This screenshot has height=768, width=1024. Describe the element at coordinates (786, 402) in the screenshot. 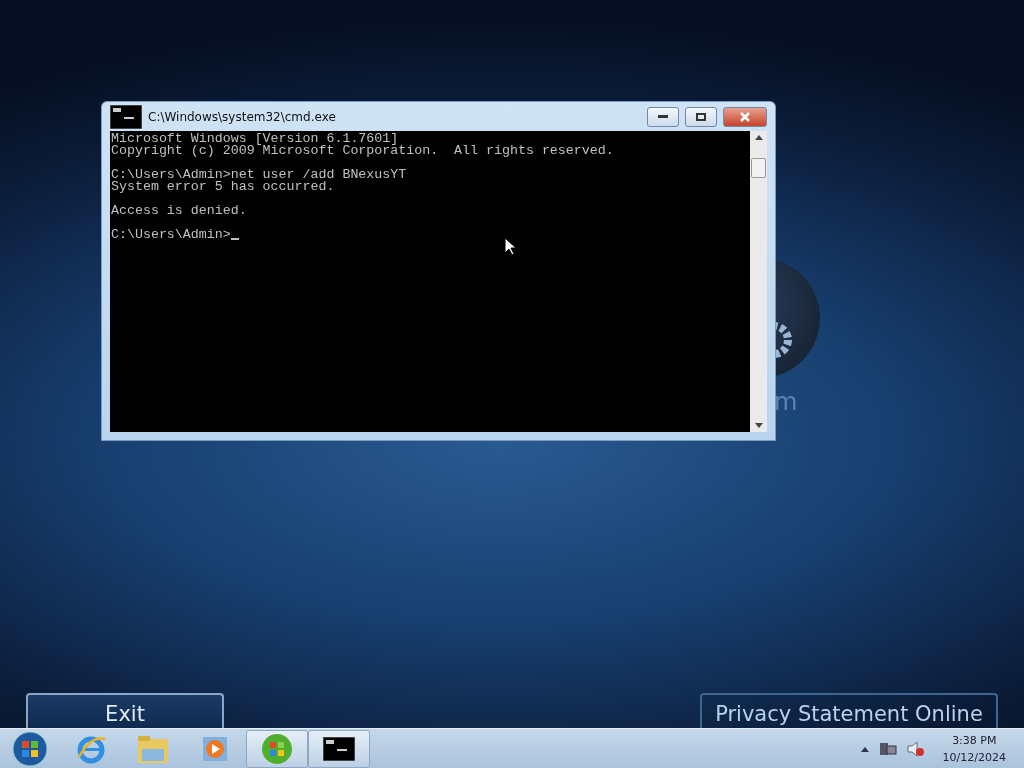

I see `background-text: m` at that location.